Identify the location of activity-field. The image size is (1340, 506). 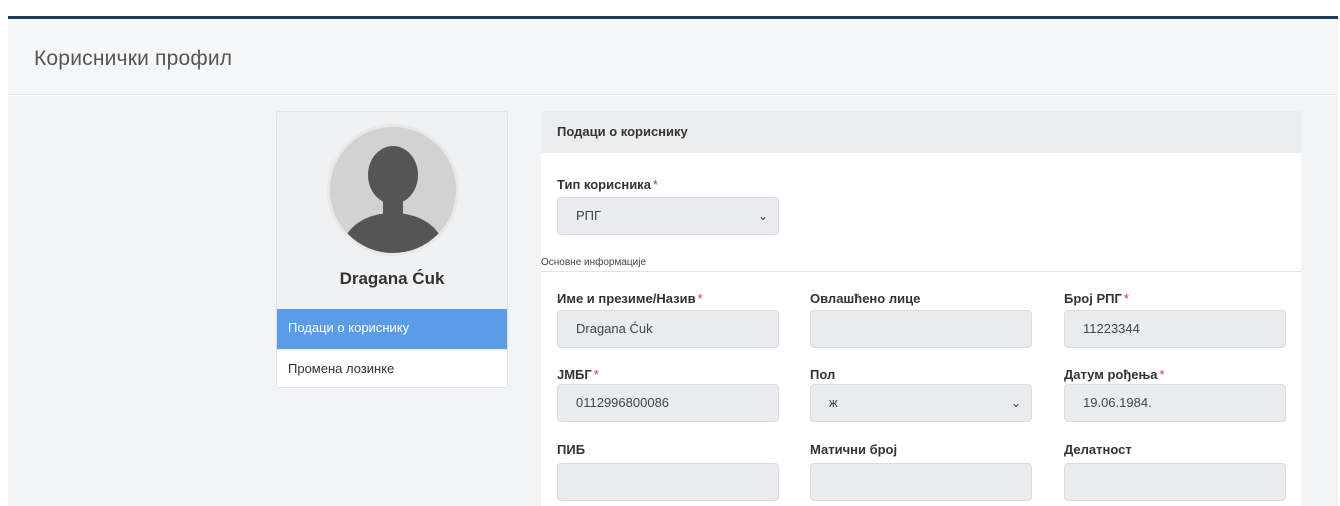
(1175, 482).